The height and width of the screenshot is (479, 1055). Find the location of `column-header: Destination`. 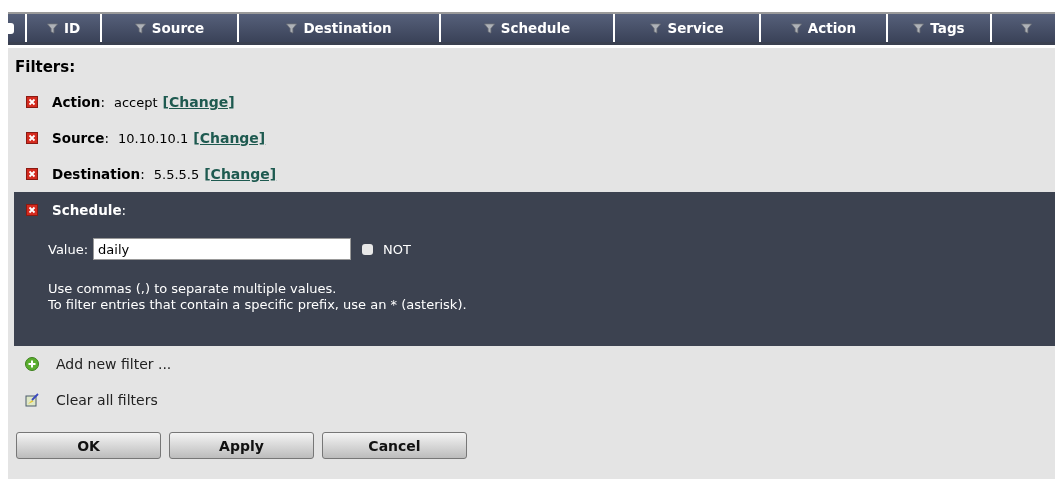

column-header: Destination is located at coordinates (340, 28).